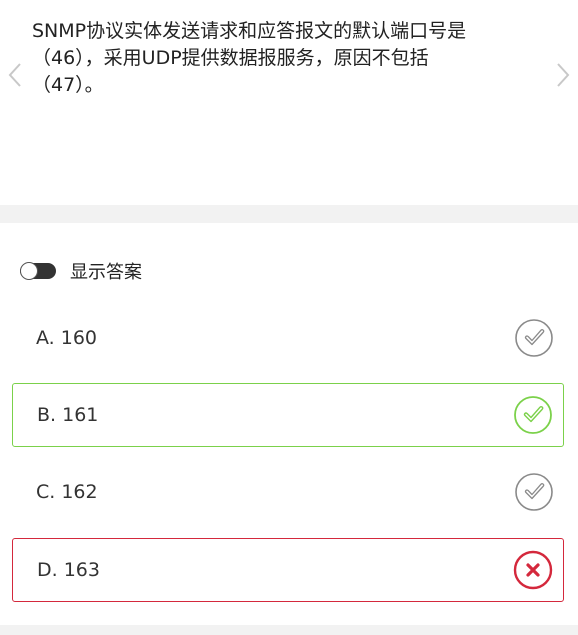  I want to click on show-answer-toggle-row: 显示答案, so click(81, 271).